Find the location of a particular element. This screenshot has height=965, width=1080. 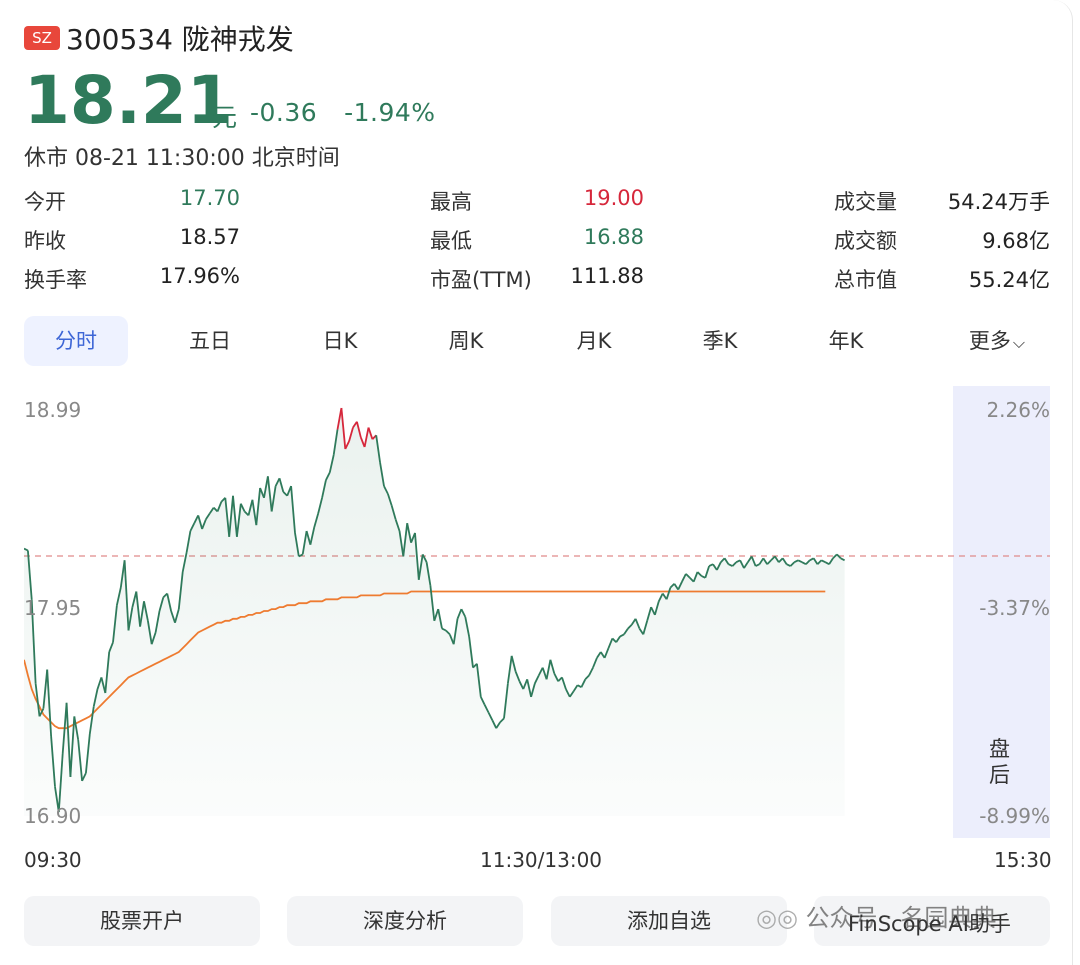

stock-title: 300534 陇神戎发 is located at coordinates (180, 39).